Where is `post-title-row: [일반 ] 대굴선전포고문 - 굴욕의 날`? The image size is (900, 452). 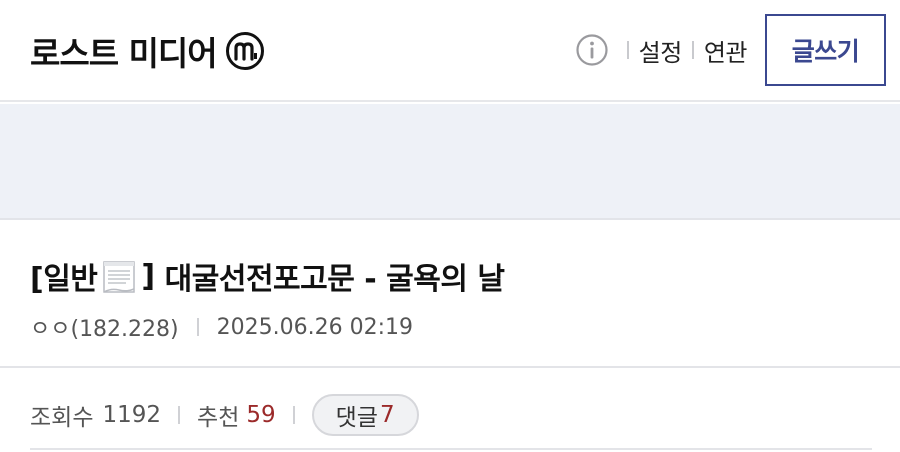 post-title-row: [일반 ] 대굴선전포고문 - 굴욕의 날 is located at coordinates (267, 276).